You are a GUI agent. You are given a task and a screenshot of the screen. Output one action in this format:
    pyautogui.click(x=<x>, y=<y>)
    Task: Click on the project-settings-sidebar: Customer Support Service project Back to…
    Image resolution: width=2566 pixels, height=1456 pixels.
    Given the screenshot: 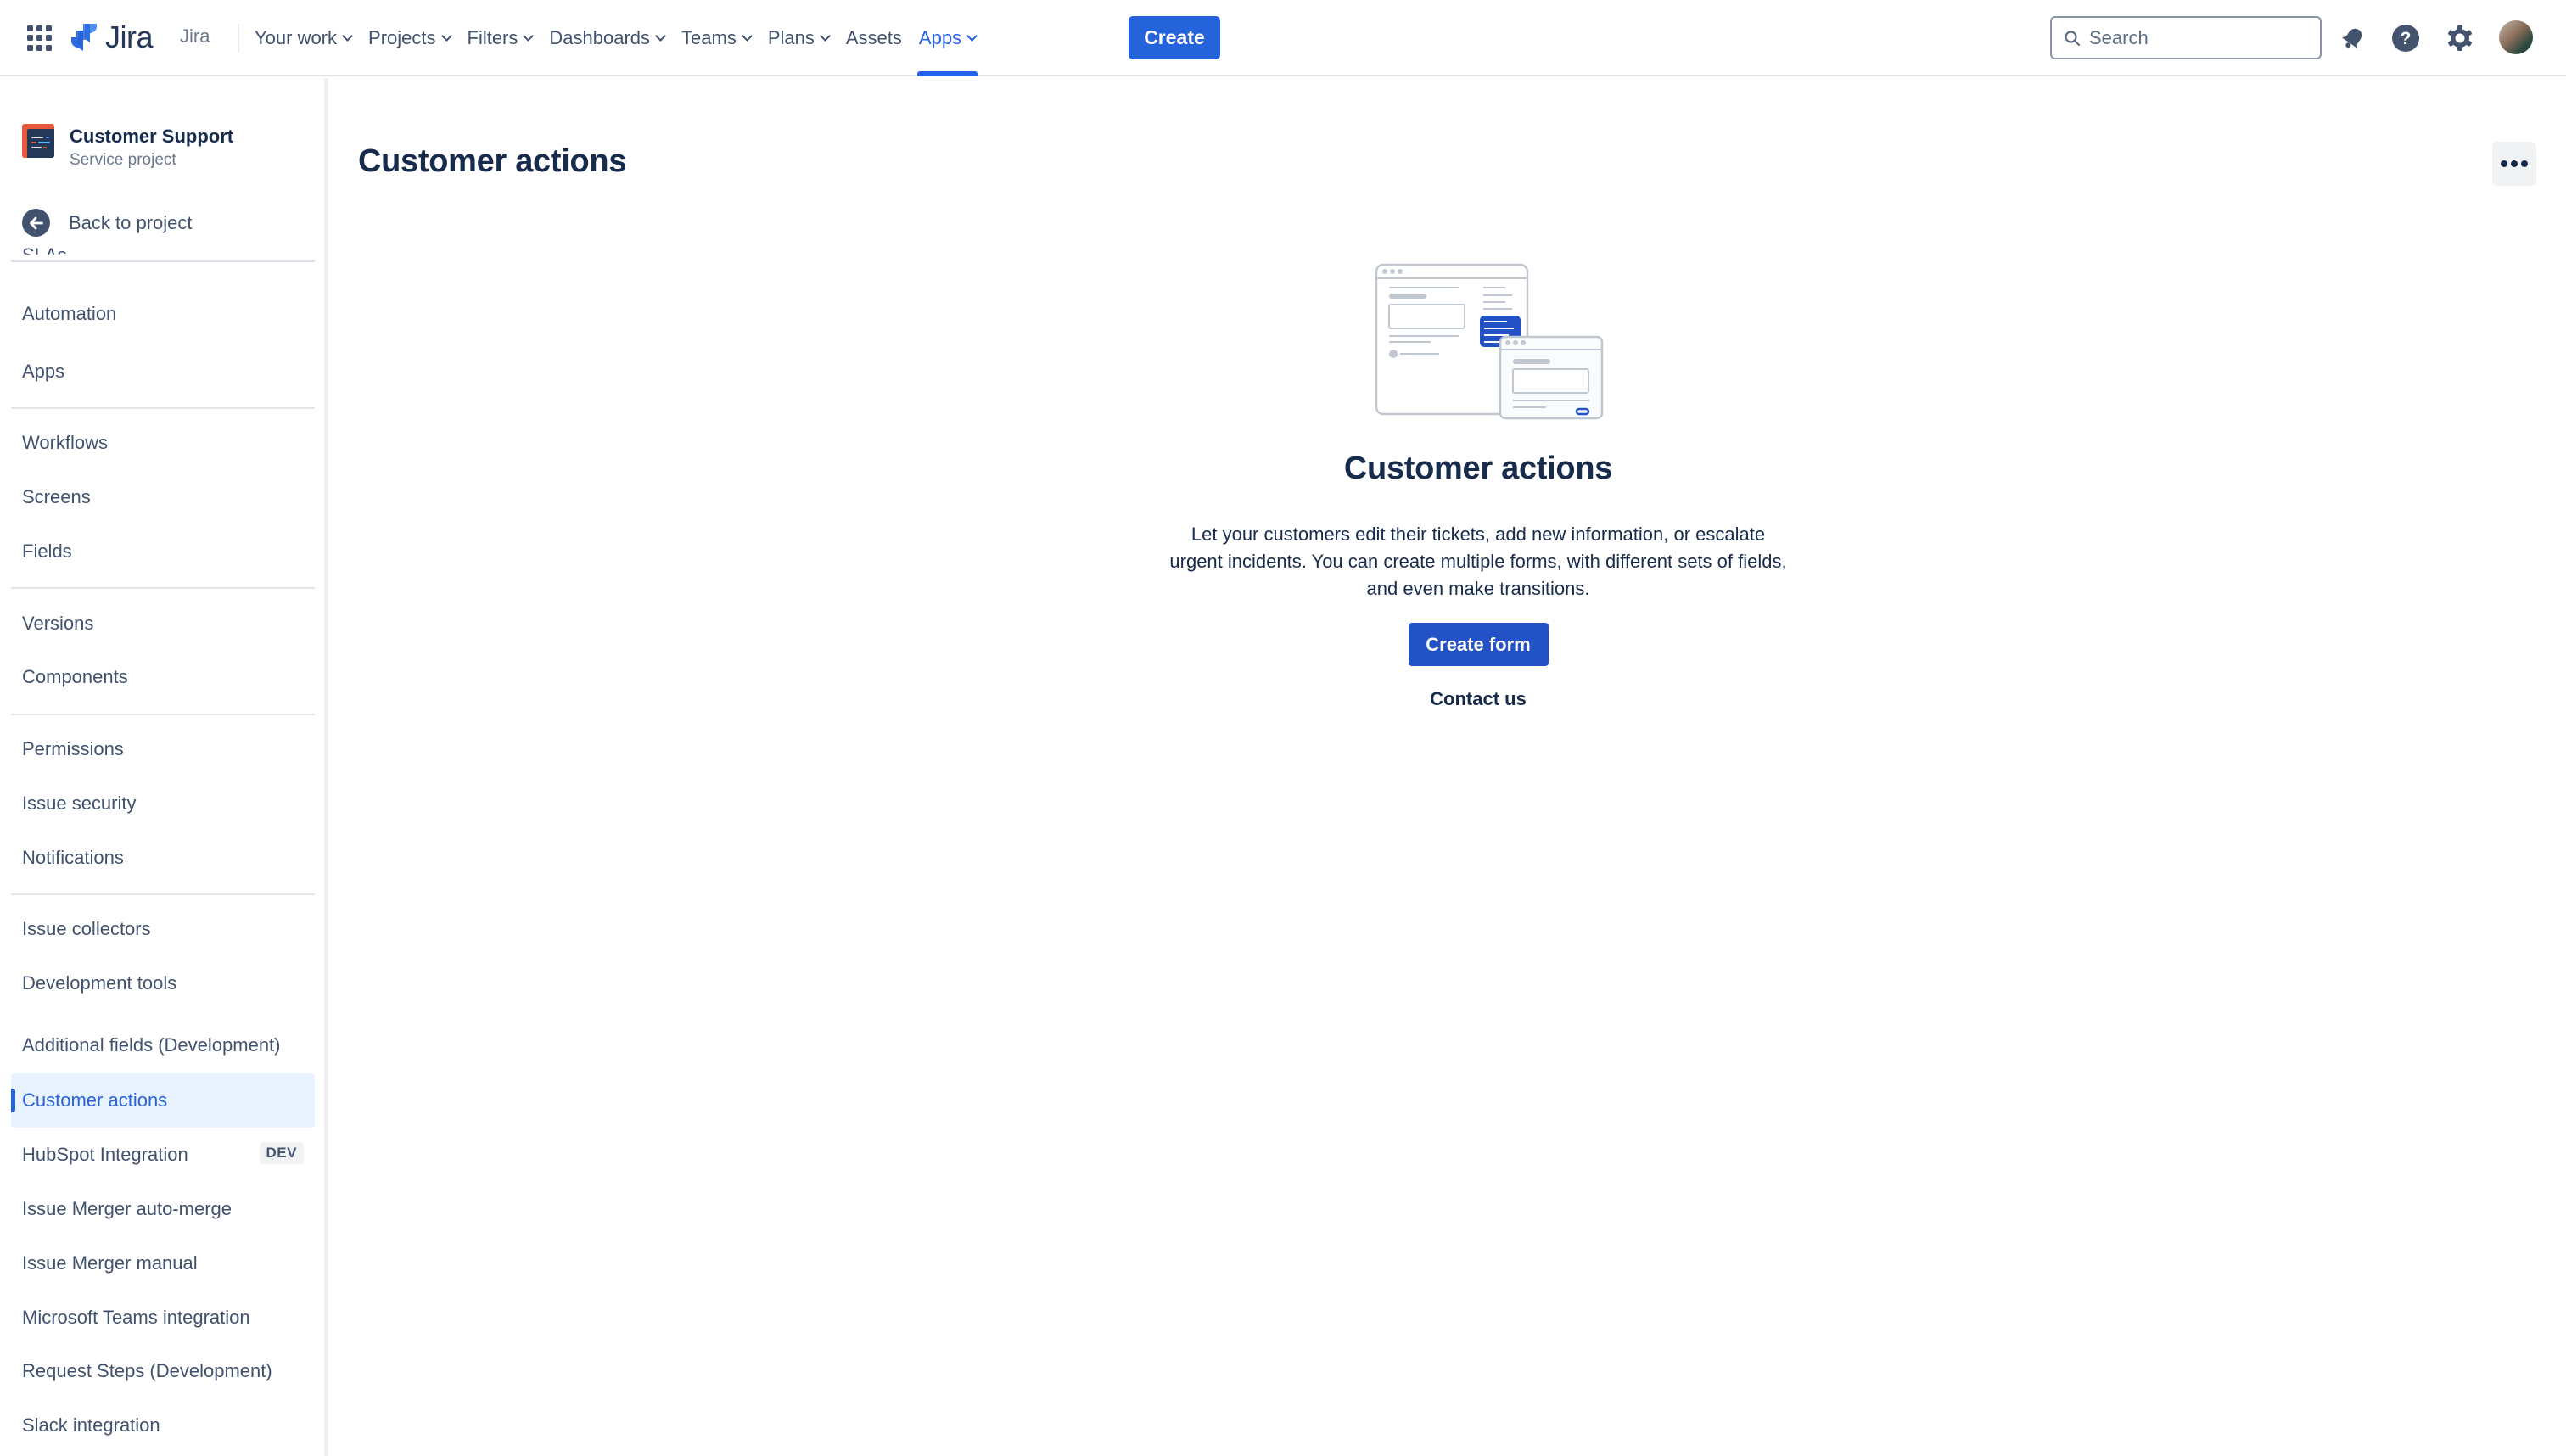 What is the action you would take?
    pyautogui.click(x=162, y=767)
    